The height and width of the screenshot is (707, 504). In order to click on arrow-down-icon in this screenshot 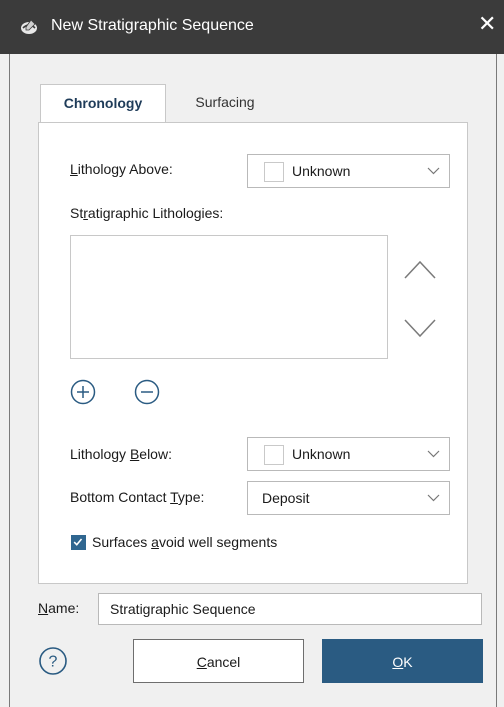, I will do `click(420, 329)`.